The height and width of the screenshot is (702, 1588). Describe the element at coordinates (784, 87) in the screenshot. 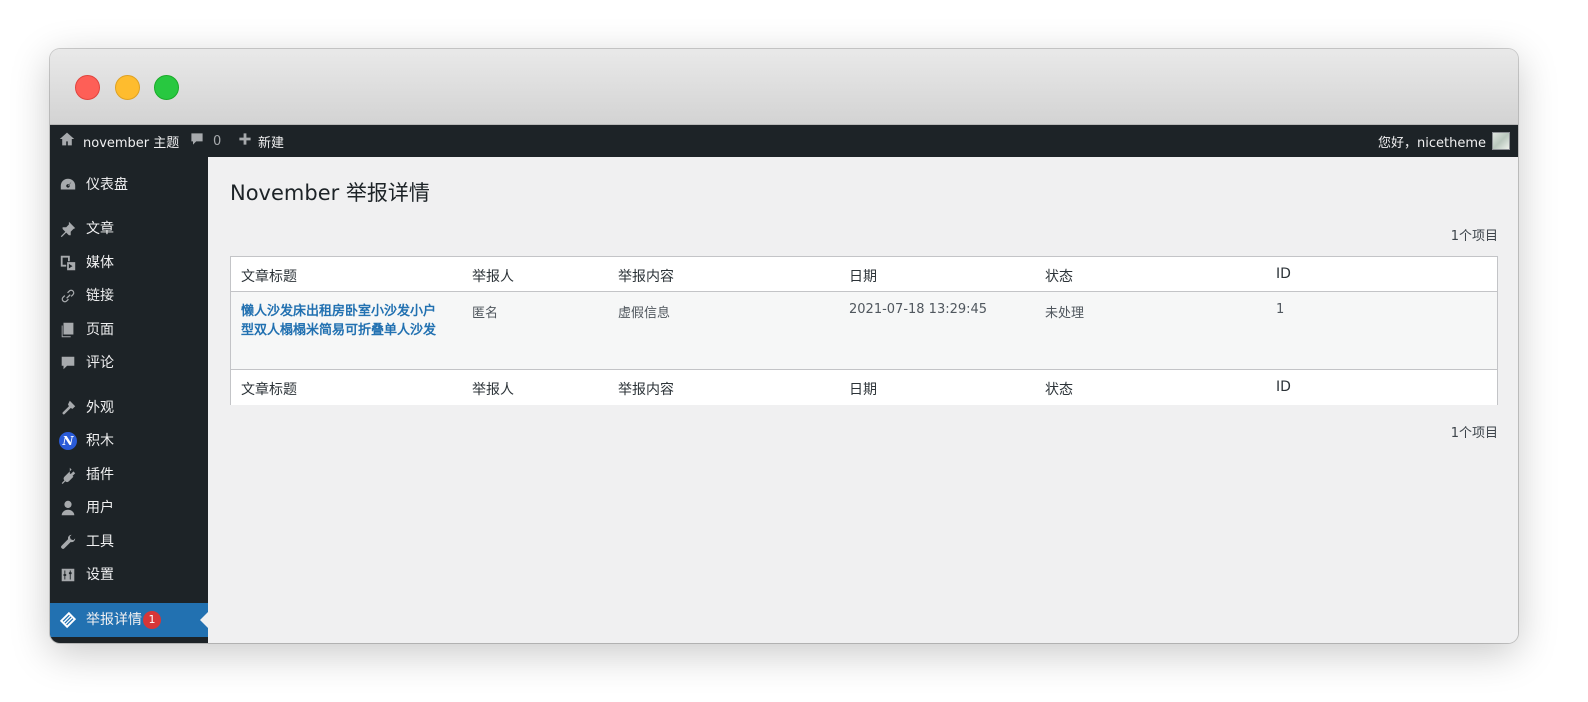

I see `window-titlebar` at that location.